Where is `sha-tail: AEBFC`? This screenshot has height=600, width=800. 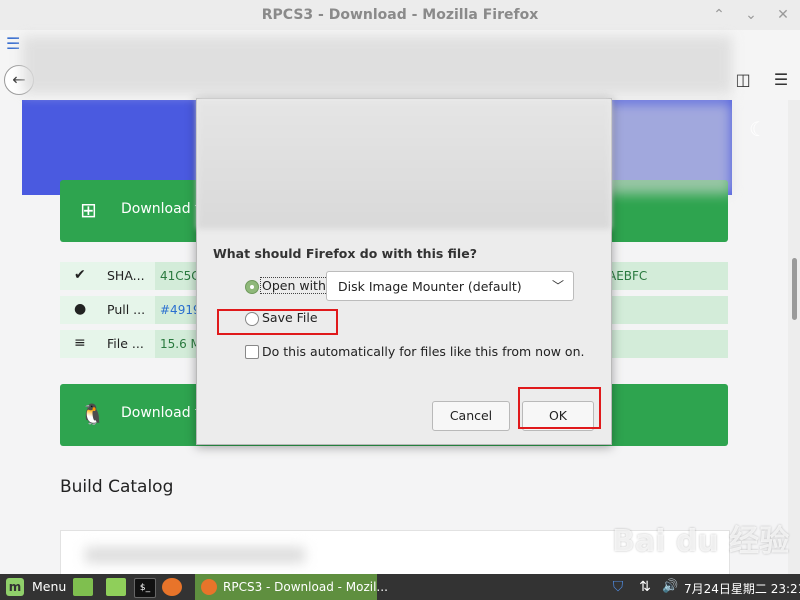
sha-tail: AEBFC is located at coordinates (628, 276).